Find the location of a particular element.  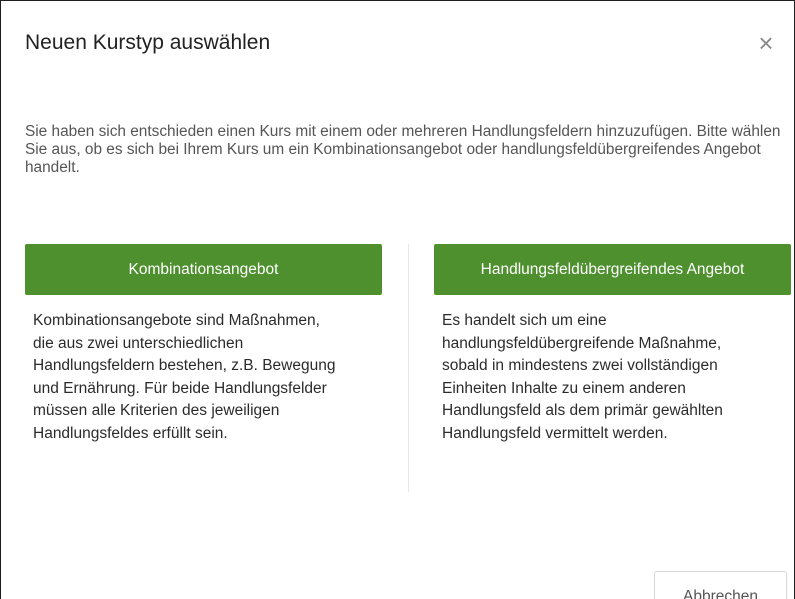

description-line: Einheiten Inhalte zu einem anderen is located at coordinates (564, 388).